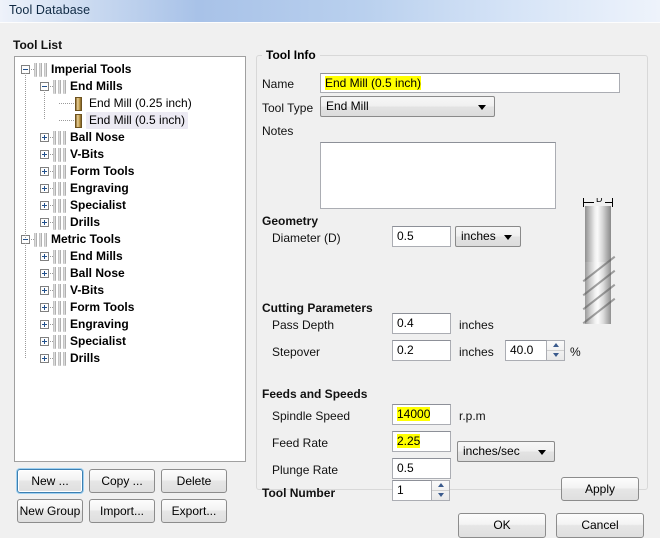  Describe the element at coordinates (303, 325) in the screenshot. I see `pass-depth-label: Pass Depth` at that location.